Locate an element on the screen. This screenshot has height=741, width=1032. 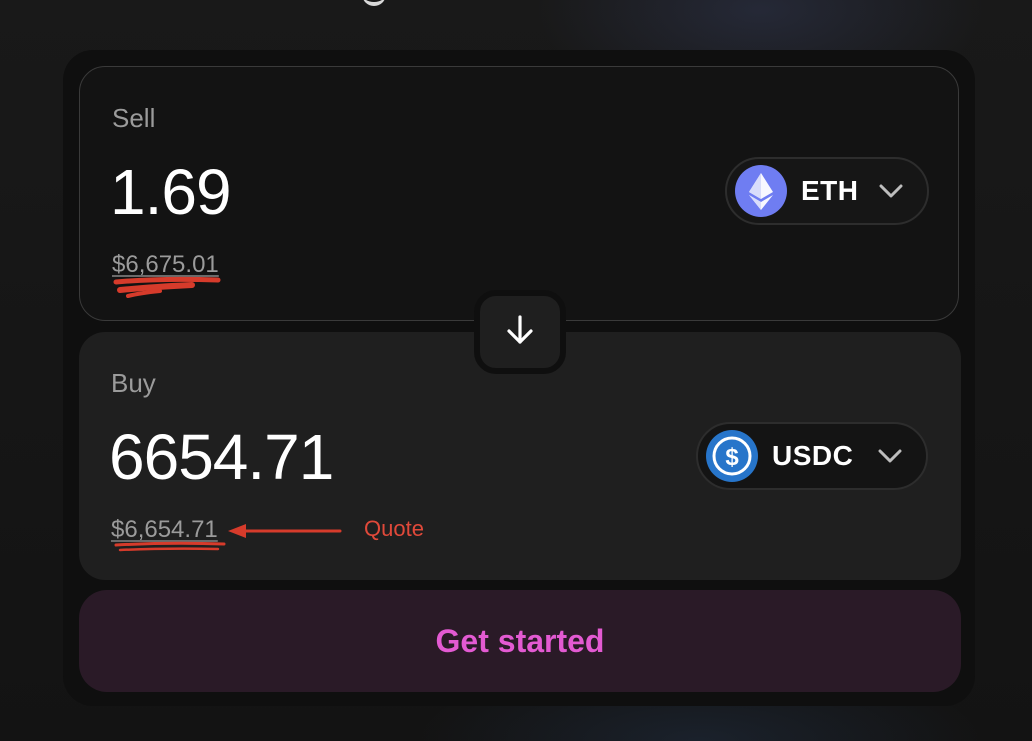
quote-annotation-label: Quote is located at coordinates (394, 528).